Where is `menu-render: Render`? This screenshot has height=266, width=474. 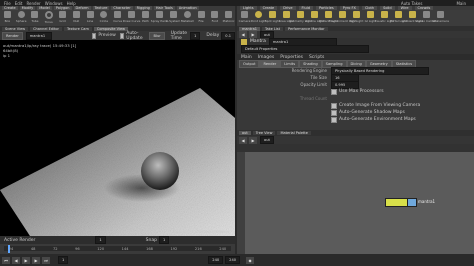
menu-render: Render is located at coordinates (33, 3).